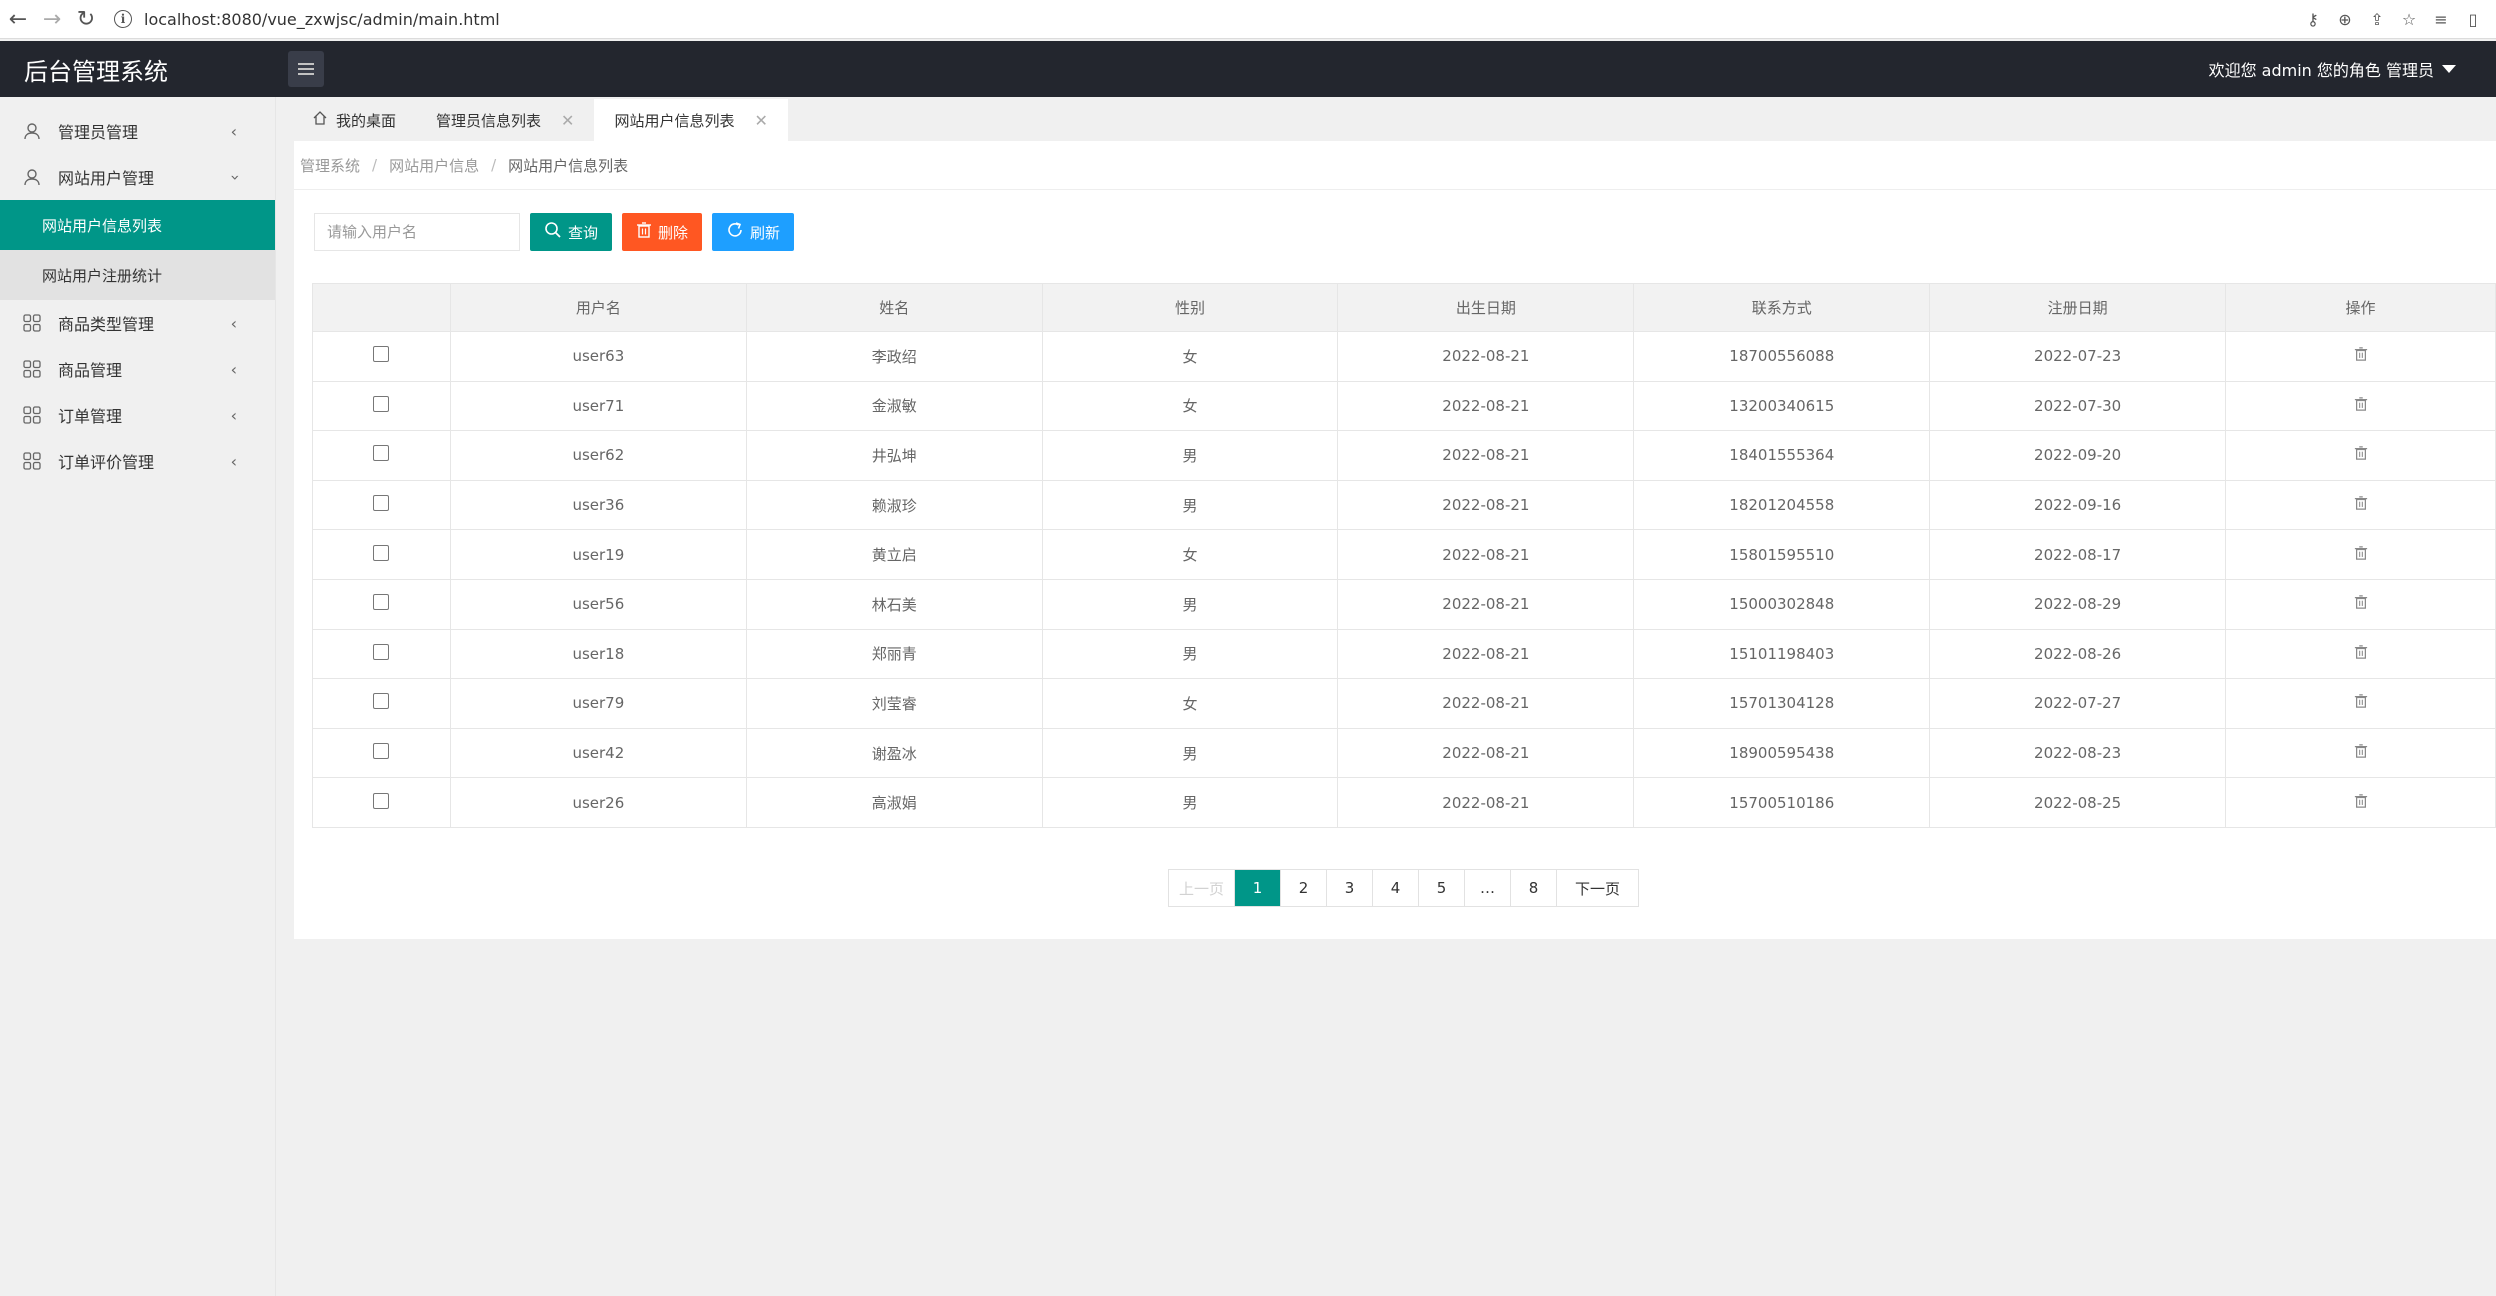 The height and width of the screenshot is (1296, 2496). What do you see at coordinates (32, 177) in the screenshot?
I see `user-icon` at bounding box center [32, 177].